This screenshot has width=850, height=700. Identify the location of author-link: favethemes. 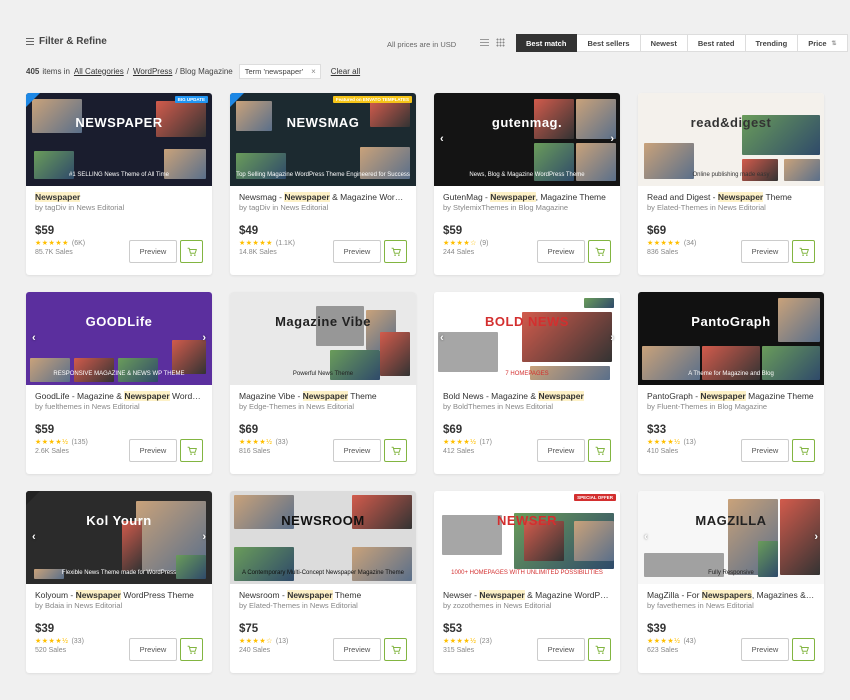
(676, 605).